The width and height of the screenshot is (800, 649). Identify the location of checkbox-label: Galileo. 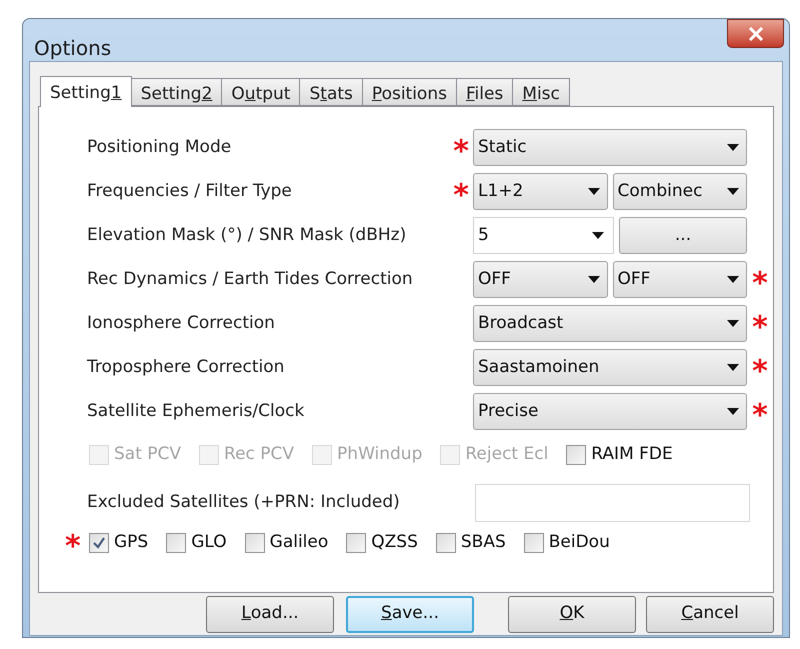
(299, 542).